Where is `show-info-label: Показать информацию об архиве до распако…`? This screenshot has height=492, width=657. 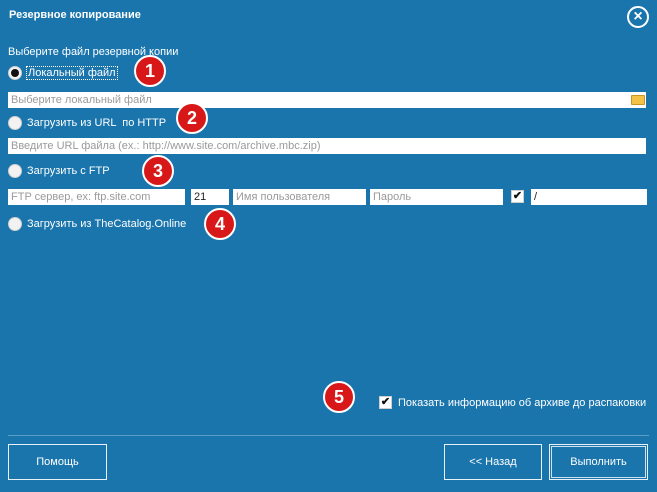
show-info-label: Показать информацию об архиве до распако… is located at coordinates (522, 403).